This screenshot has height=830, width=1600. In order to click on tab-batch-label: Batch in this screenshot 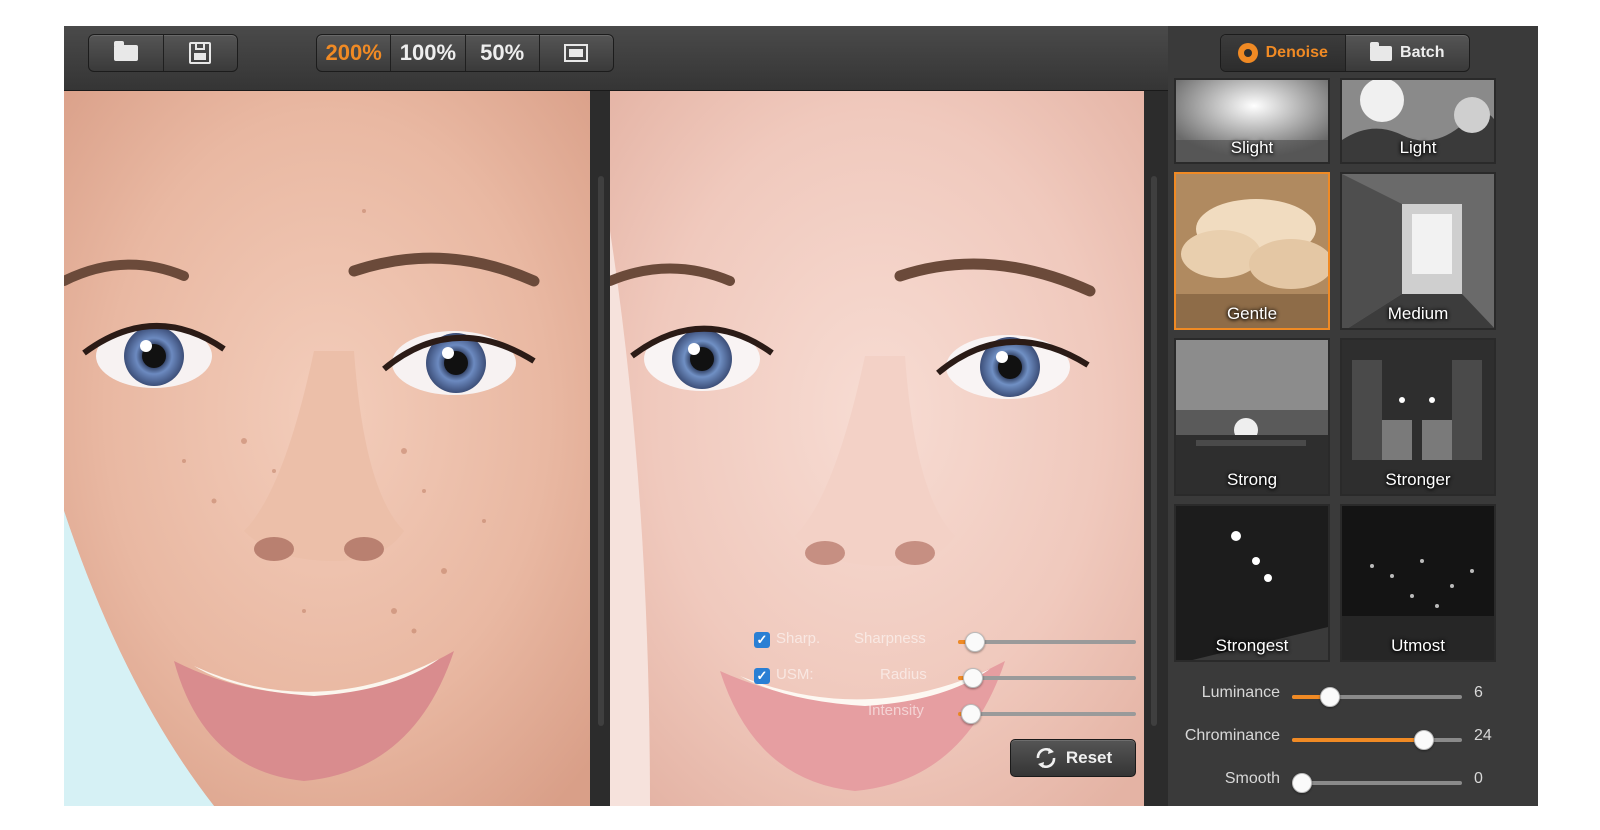, I will do `click(1422, 52)`.